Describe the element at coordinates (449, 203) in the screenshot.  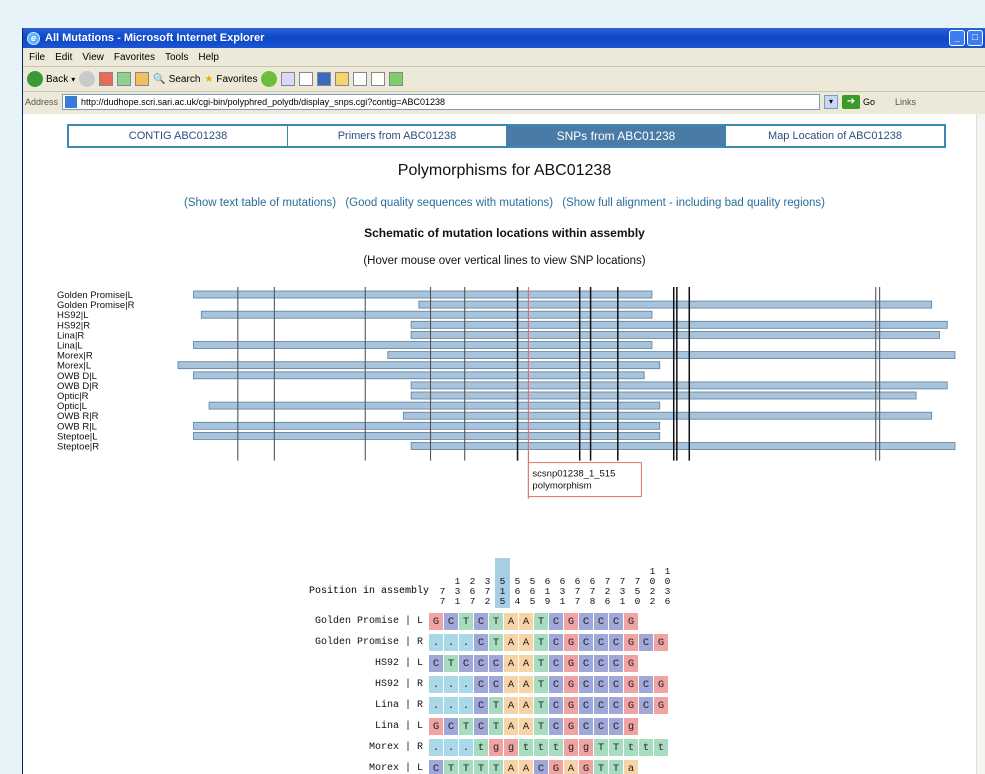
I see `good-quality-link: (Good quality sequences with mutations)` at that location.